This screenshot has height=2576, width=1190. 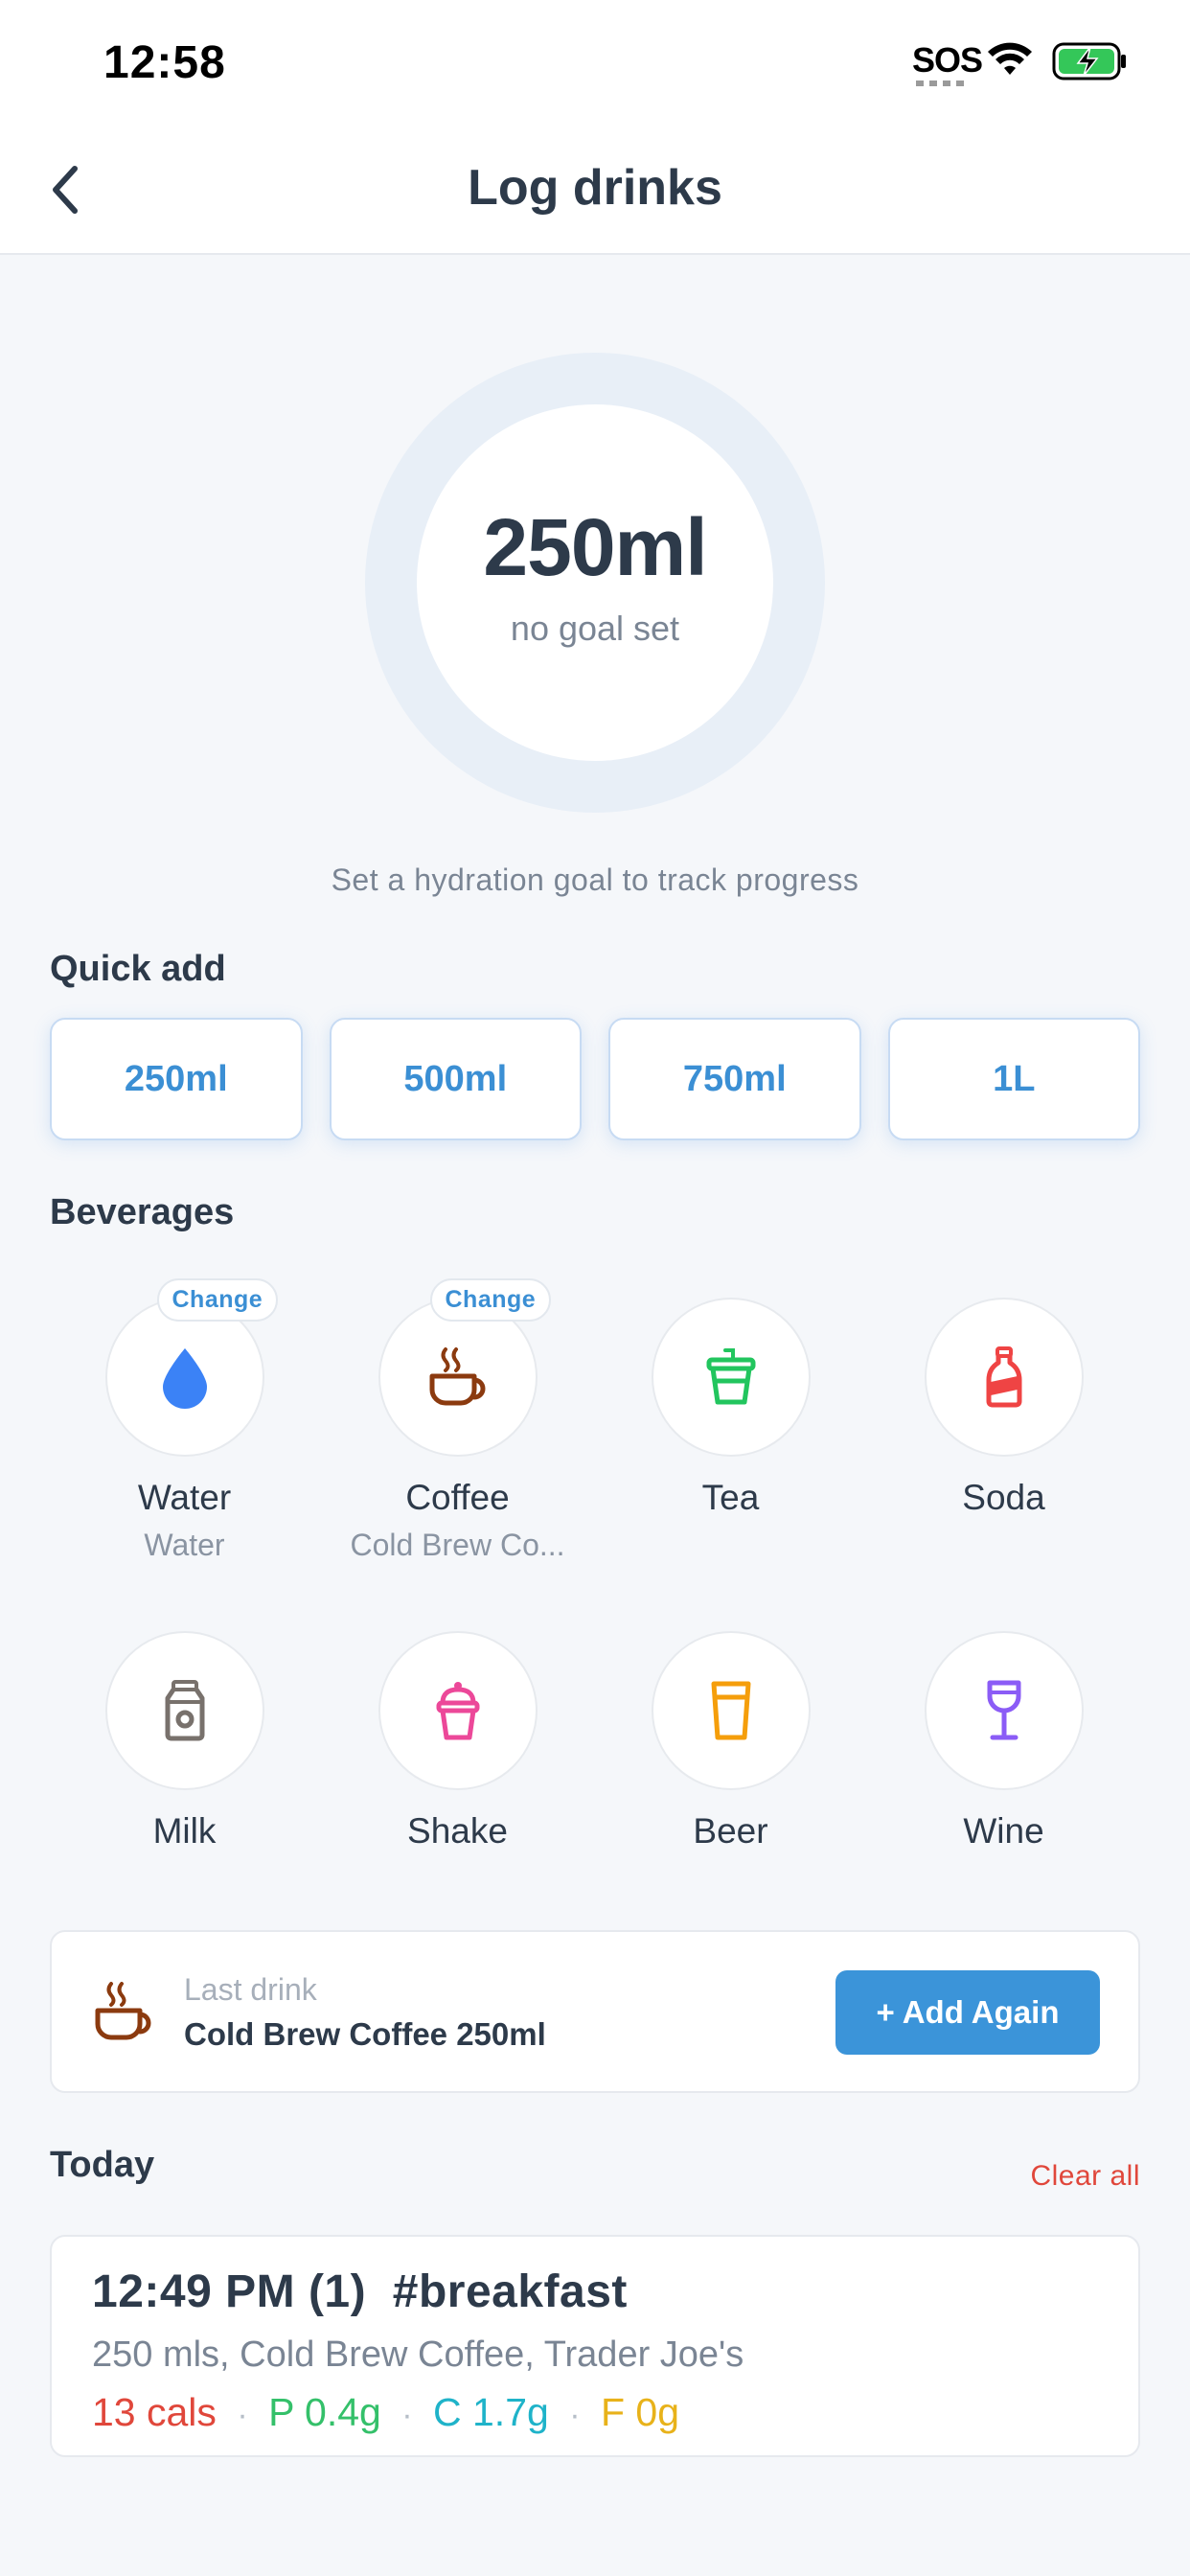 What do you see at coordinates (1085, 2176) in the screenshot?
I see `clear-all-button: Clear all` at bounding box center [1085, 2176].